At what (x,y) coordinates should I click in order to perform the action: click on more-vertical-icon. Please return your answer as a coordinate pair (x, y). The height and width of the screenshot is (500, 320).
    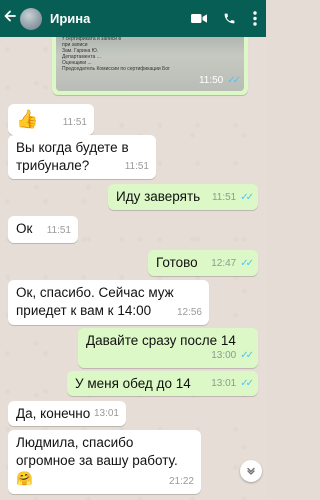
    Looking at the image, I should click on (255, 18).